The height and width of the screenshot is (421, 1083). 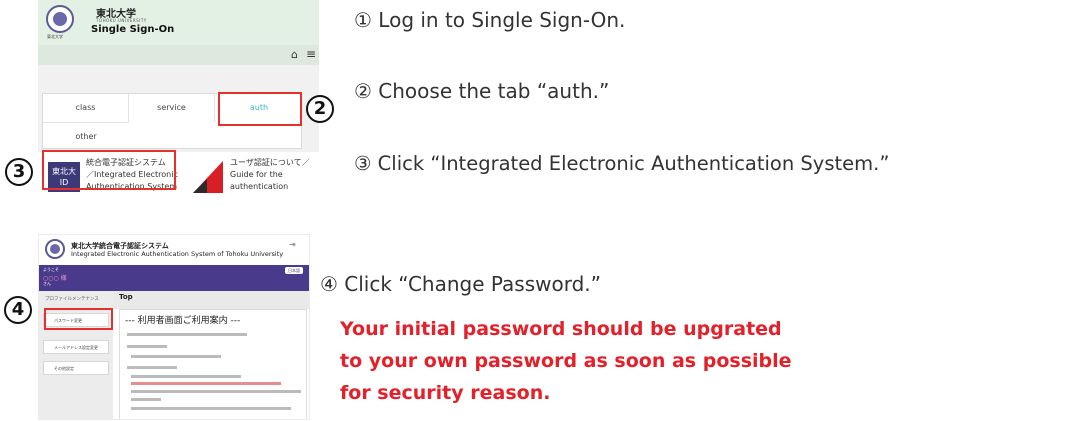 What do you see at coordinates (482, 91) in the screenshot?
I see `instruction-step-2: ② Choose the tab “auth.”` at bounding box center [482, 91].